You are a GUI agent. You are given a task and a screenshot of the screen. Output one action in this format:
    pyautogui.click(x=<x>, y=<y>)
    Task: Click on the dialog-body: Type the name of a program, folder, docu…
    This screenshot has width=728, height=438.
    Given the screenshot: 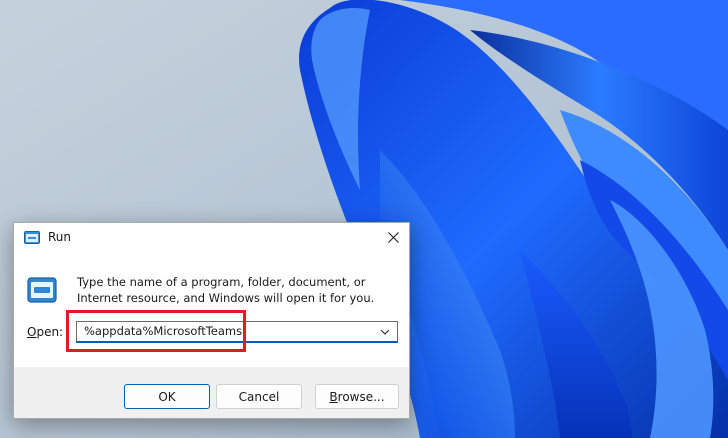 What is the action you would take?
    pyautogui.click(x=211, y=310)
    